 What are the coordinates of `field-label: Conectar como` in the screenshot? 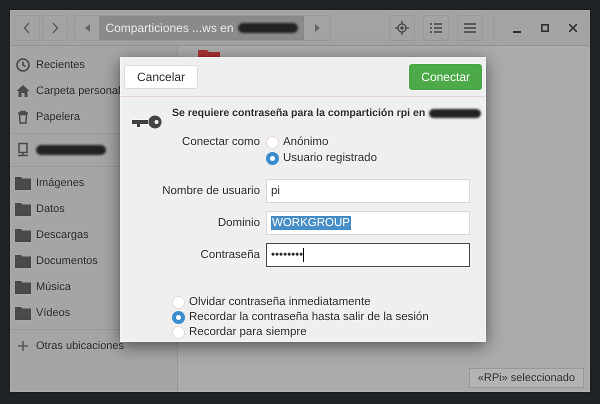 It's located at (220, 142).